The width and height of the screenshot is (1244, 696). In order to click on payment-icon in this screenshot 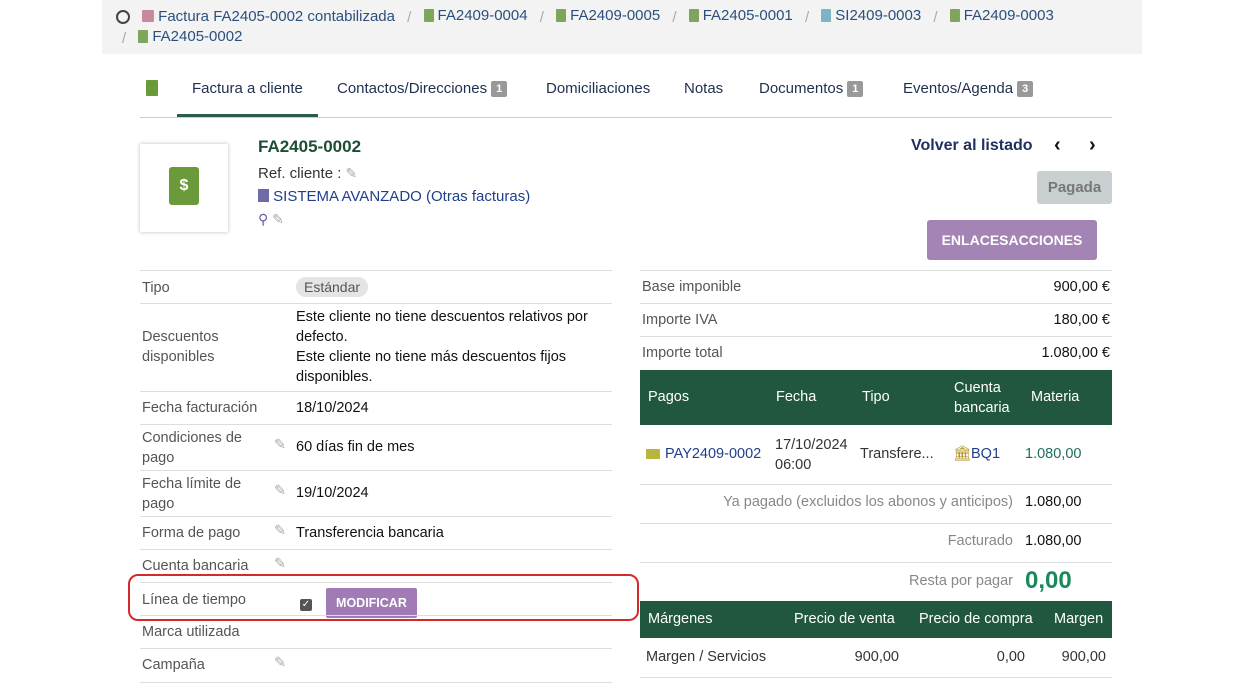, I will do `click(653, 454)`.